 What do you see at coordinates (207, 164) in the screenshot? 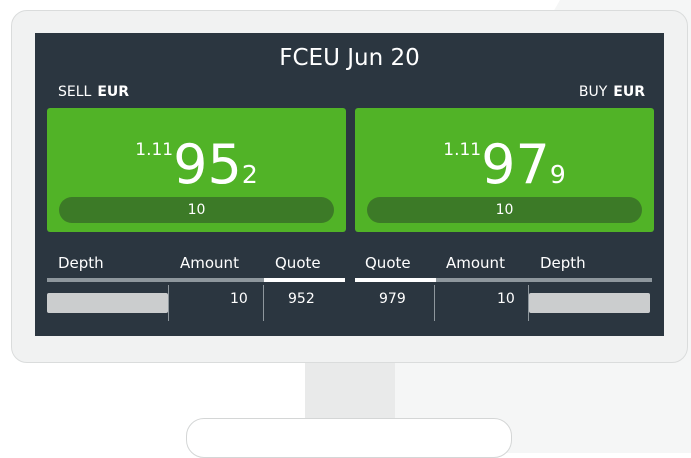
I see `sell-price-big: 95` at bounding box center [207, 164].